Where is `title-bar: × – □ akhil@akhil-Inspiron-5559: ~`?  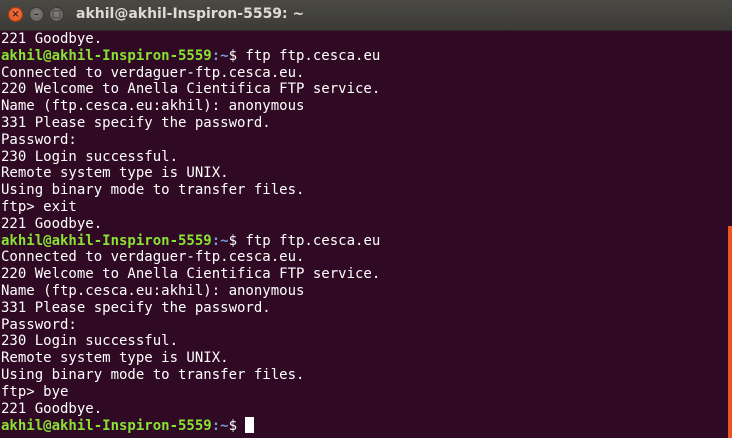 title-bar: × – □ akhil@akhil-Inspiron-5559: ~ is located at coordinates (366, 15).